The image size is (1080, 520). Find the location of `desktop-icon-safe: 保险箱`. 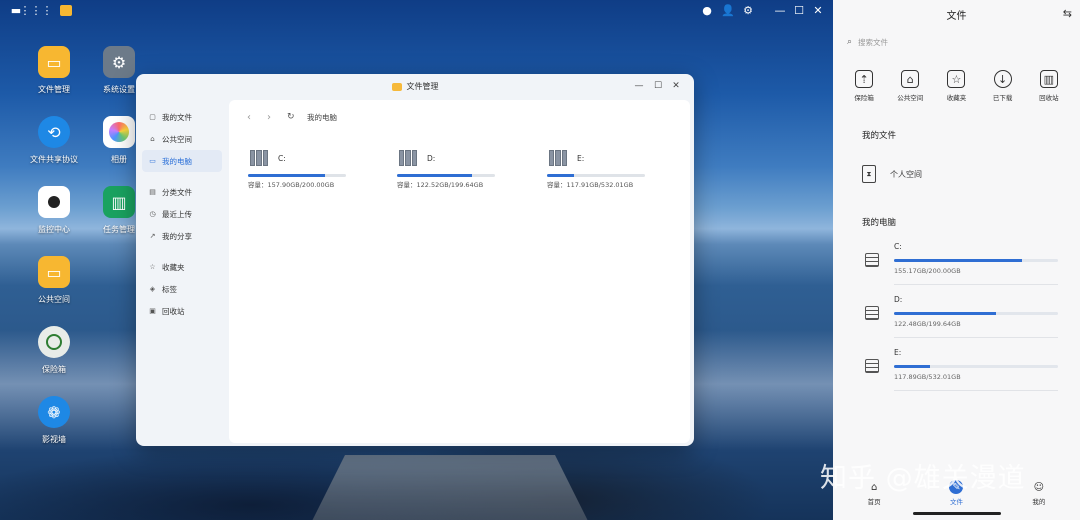

desktop-icon-safe: 保险箱 is located at coordinates (54, 350).